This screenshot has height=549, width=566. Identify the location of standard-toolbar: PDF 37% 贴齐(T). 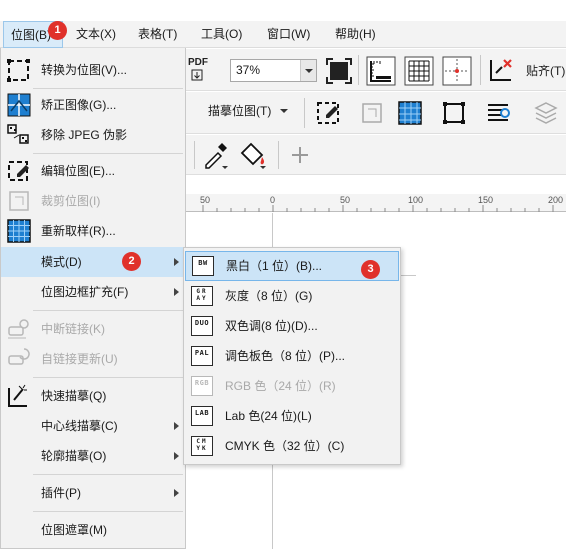
(376, 70).